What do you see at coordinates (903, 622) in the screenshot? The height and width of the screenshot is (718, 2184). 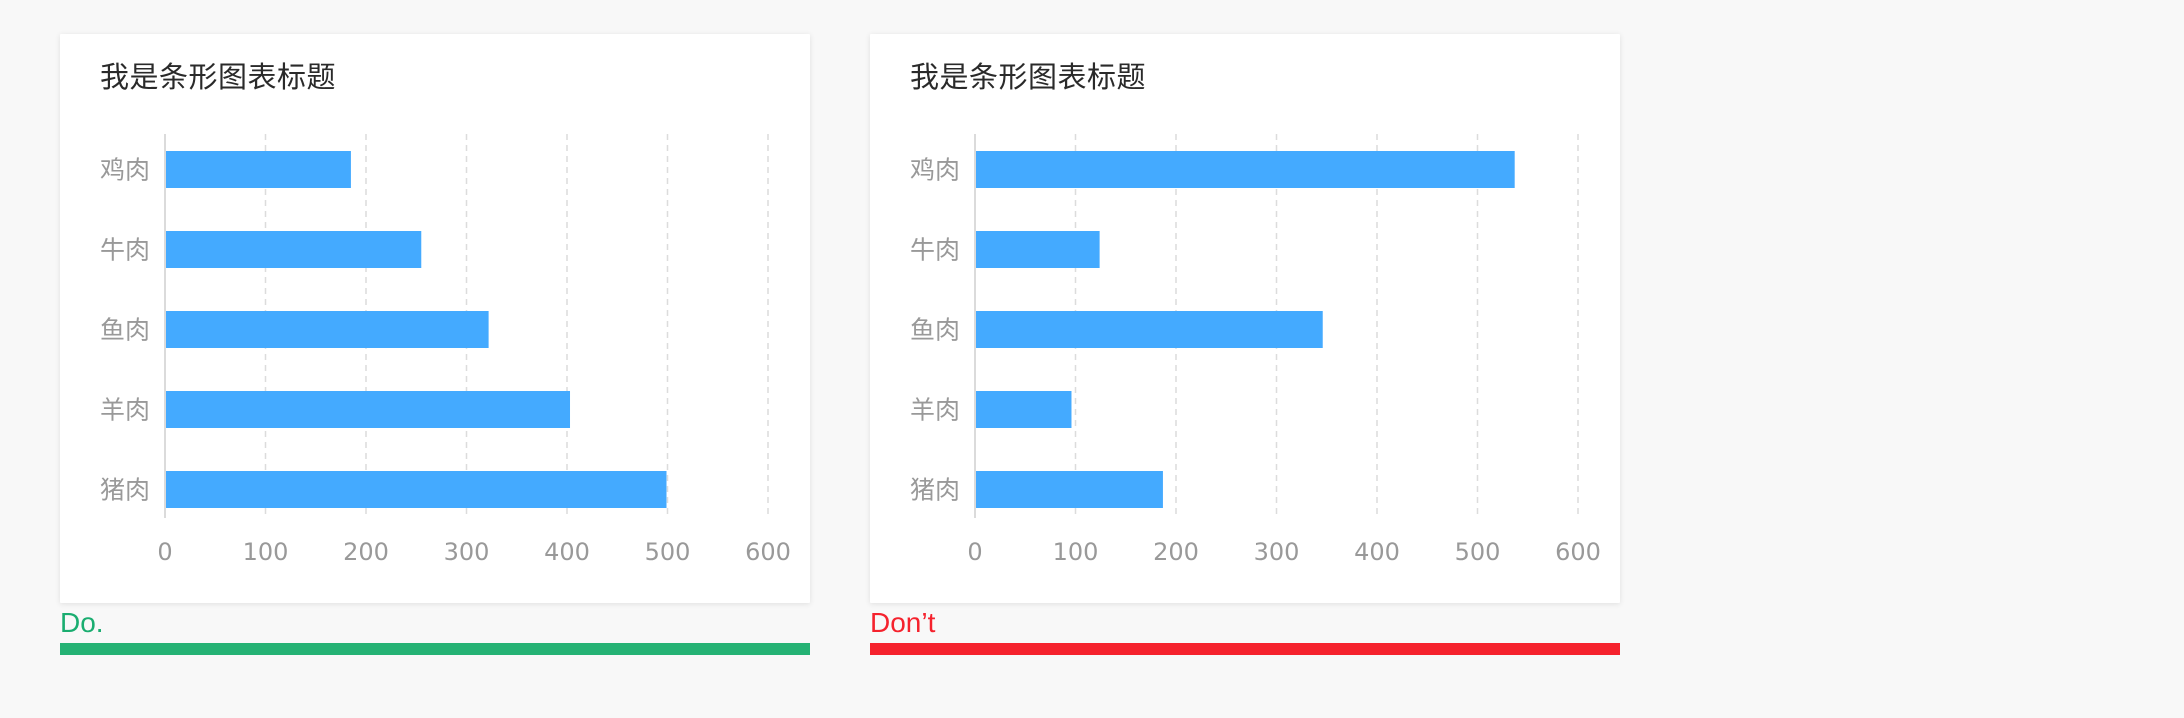 I see `dont-label: Don’t` at bounding box center [903, 622].